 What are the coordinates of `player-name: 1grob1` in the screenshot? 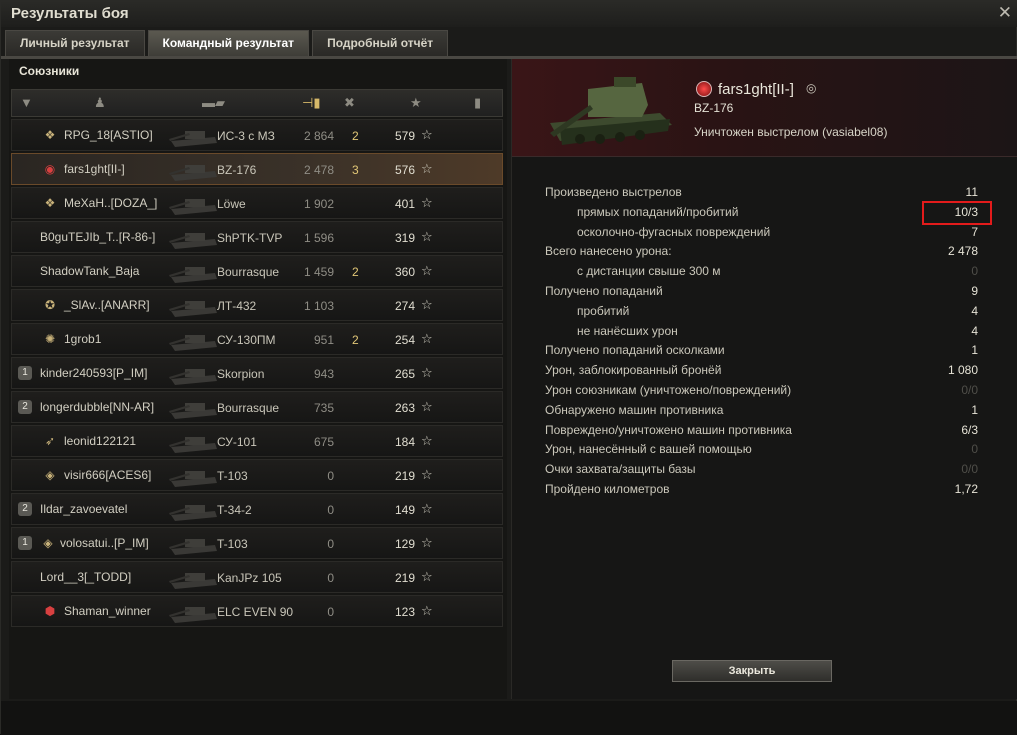 It's located at (83, 339).